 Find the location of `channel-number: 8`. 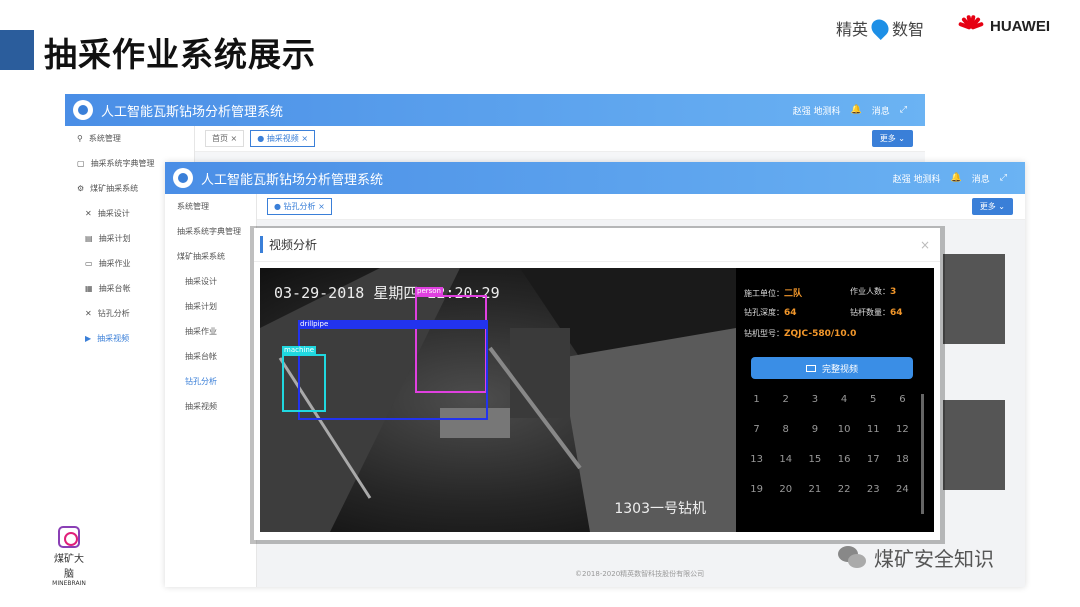

channel-number: 8 is located at coordinates (785, 429).